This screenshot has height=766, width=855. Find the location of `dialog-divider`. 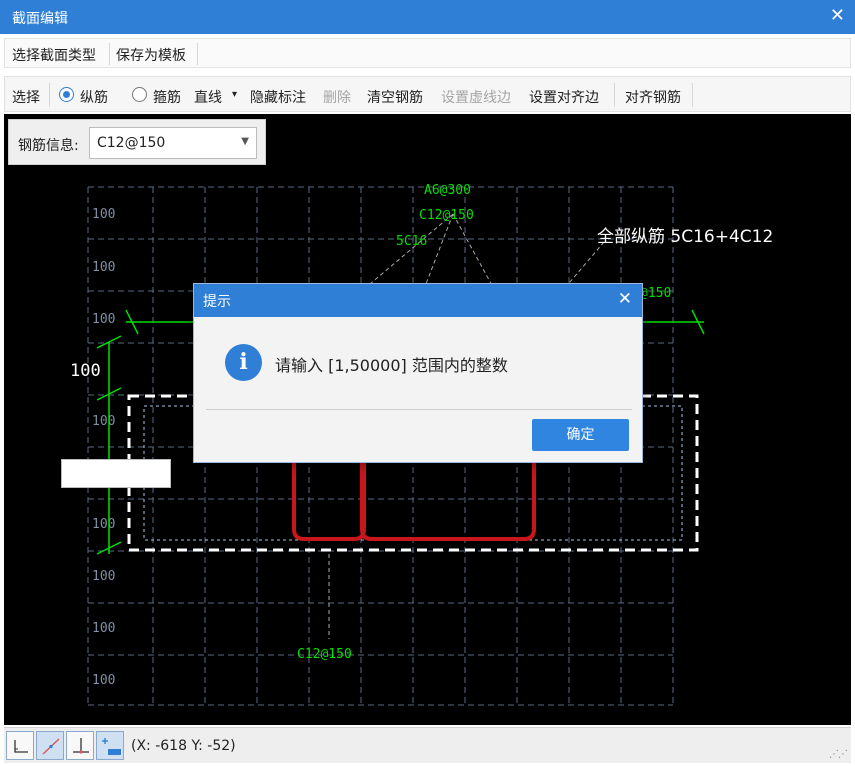

dialog-divider is located at coordinates (419, 409).